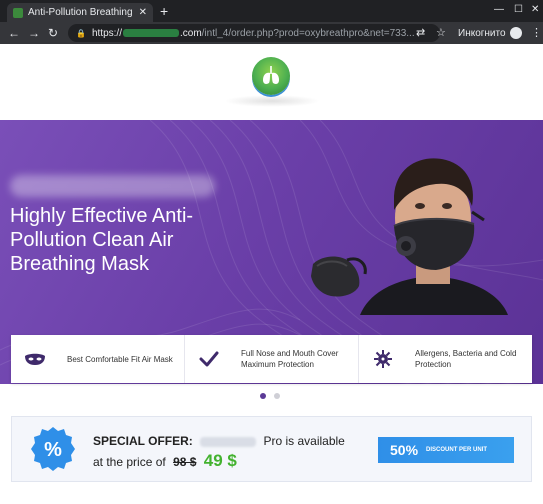  Describe the element at coordinates (466, 359) in the screenshot. I see `feature-text: Allergens, Bacteria and Cold Protection` at that location.